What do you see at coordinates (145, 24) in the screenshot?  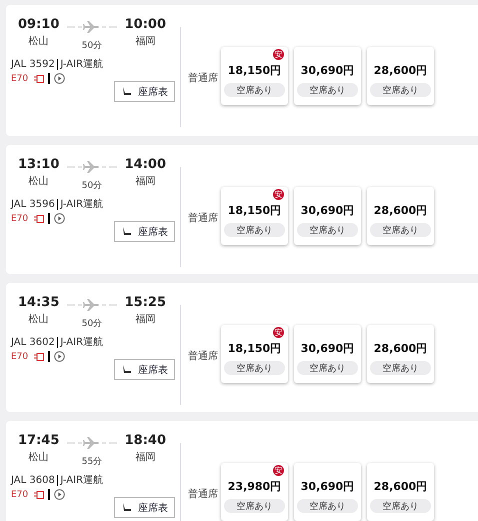 I see `arrival-time: 10:00` at bounding box center [145, 24].